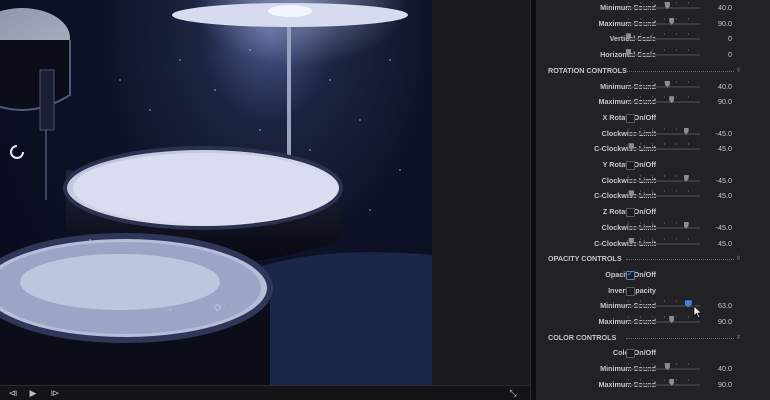 This screenshot has height=400, width=770. Describe the element at coordinates (265, 392) in the screenshot. I see `transport-bar: ⧏ ▶ ⧐ ⤡` at that location.